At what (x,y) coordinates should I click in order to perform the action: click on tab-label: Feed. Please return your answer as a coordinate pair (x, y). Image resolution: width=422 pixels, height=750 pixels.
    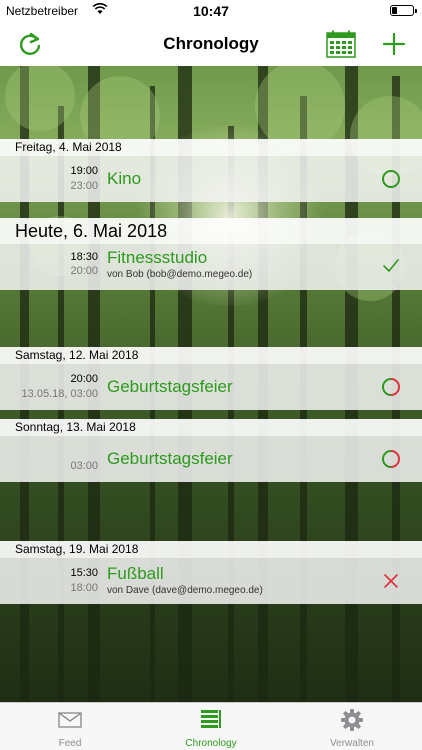
    Looking at the image, I should click on (70, 743).